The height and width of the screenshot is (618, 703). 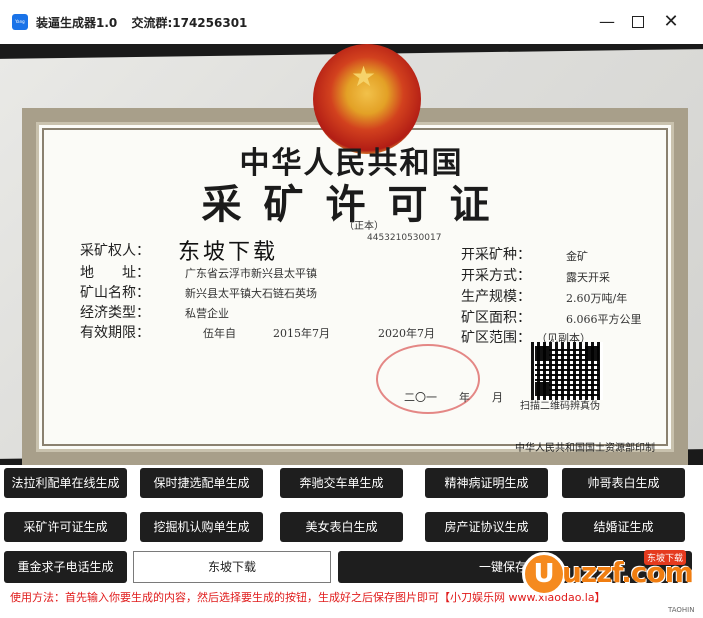 I want to click on maximize-icon, so click(x=638, y=21).